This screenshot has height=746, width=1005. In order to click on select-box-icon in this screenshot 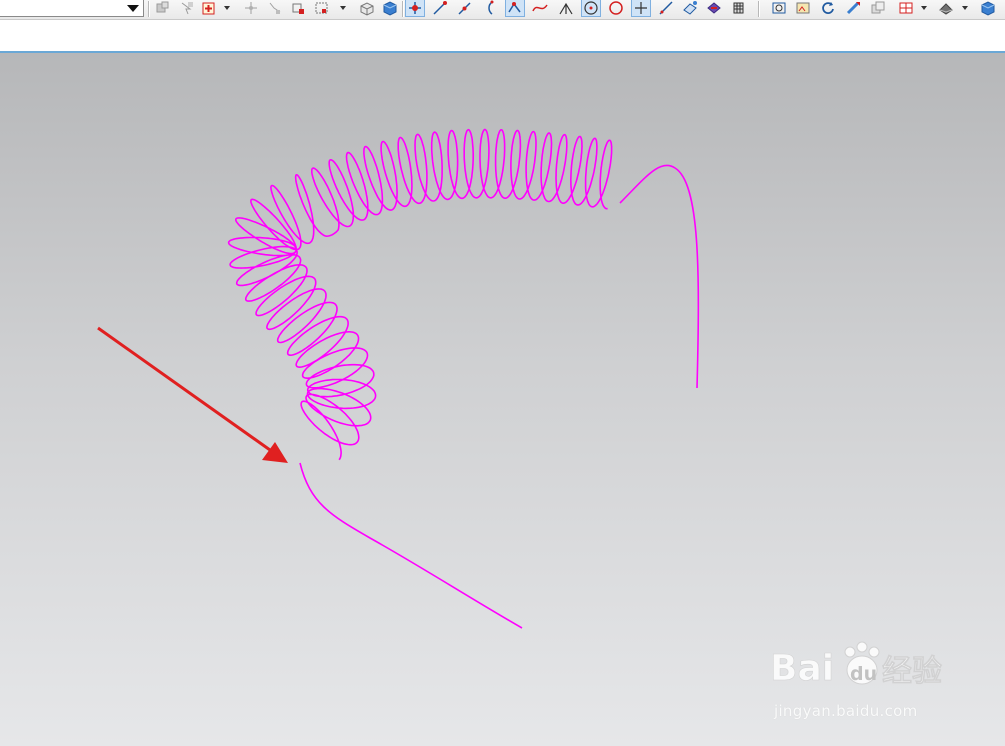, I will do `click(298, 8)`.